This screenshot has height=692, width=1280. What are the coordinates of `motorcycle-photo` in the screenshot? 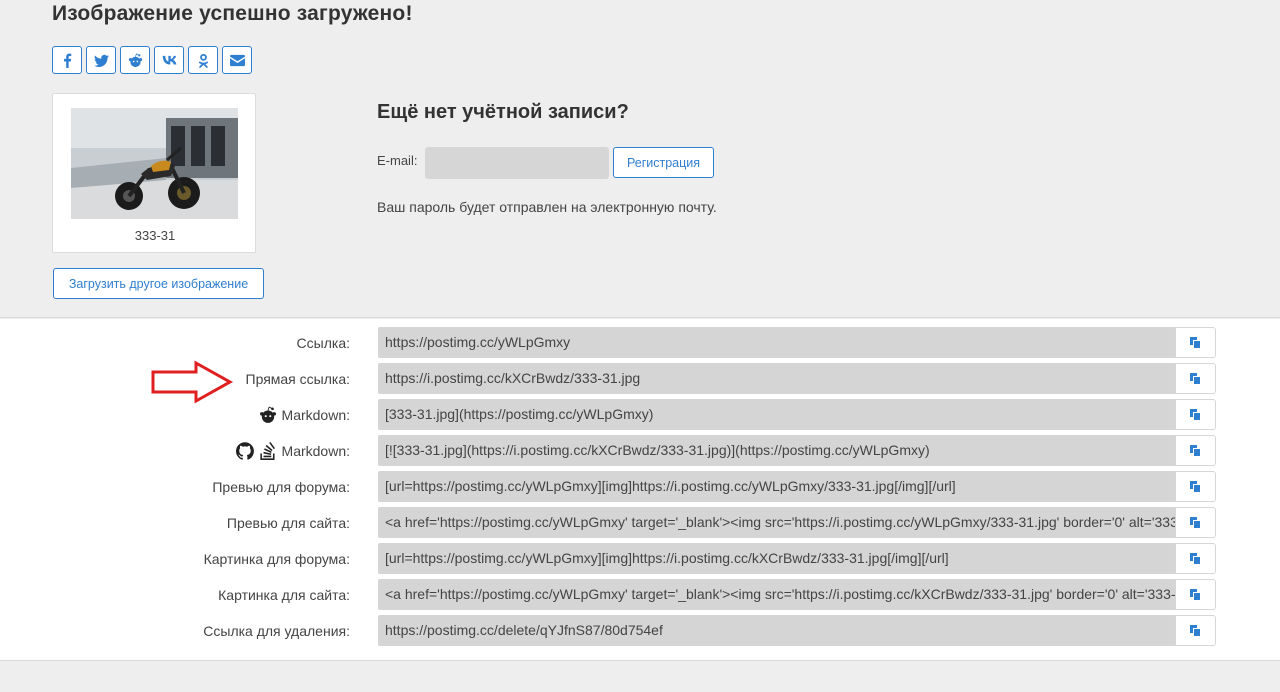 It's located at (154, 163).